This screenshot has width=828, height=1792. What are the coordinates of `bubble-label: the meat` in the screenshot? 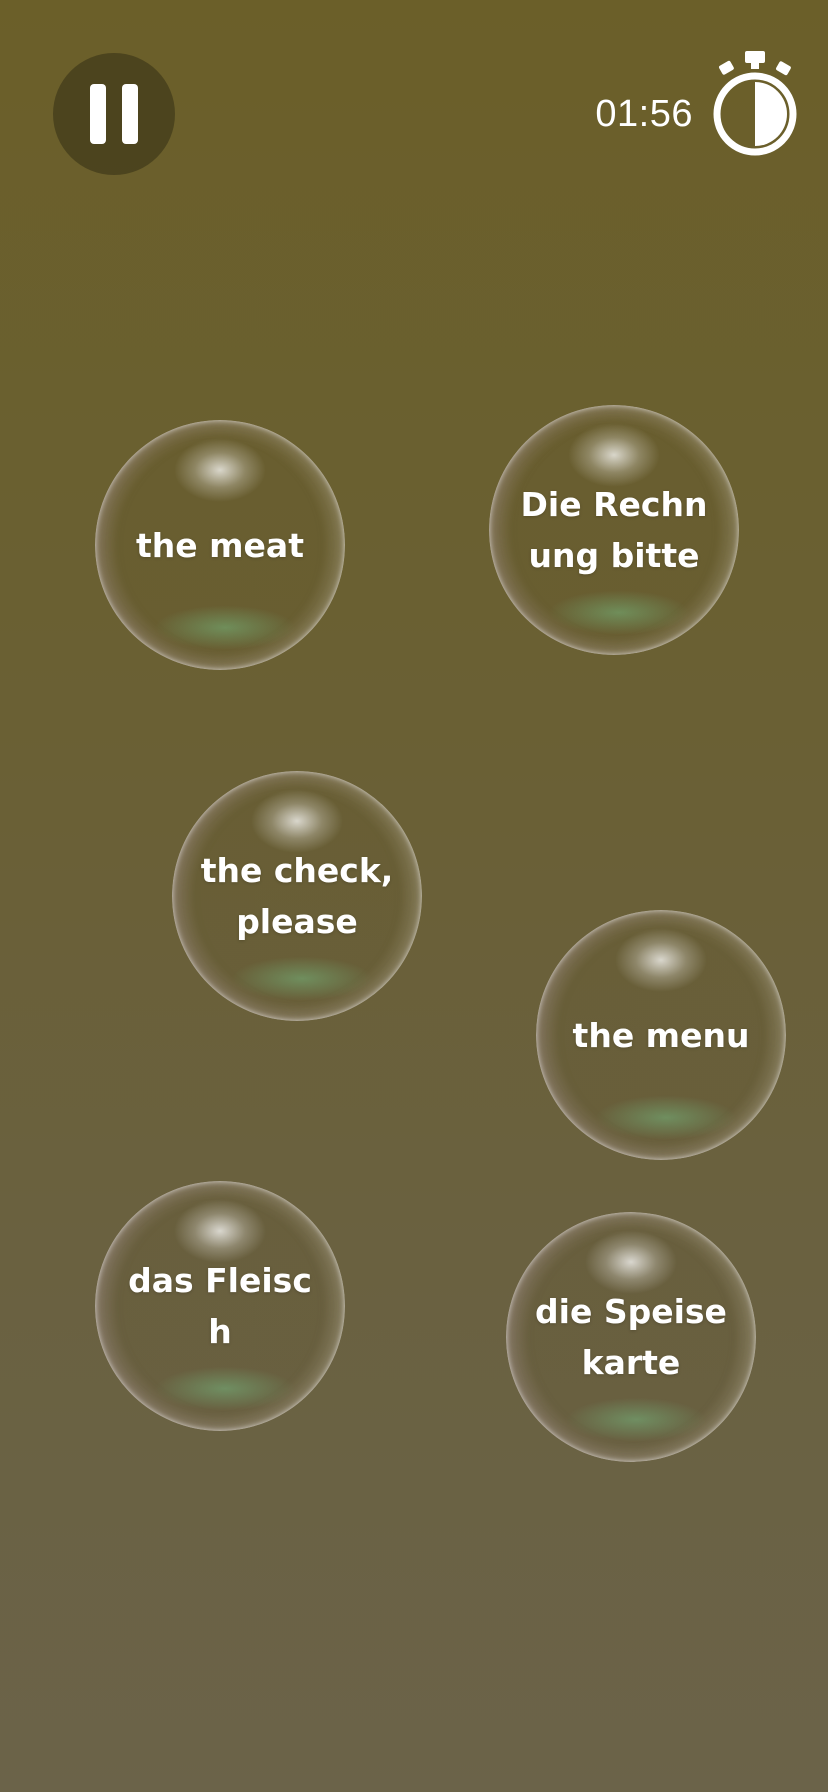 It's located at (220, 545).